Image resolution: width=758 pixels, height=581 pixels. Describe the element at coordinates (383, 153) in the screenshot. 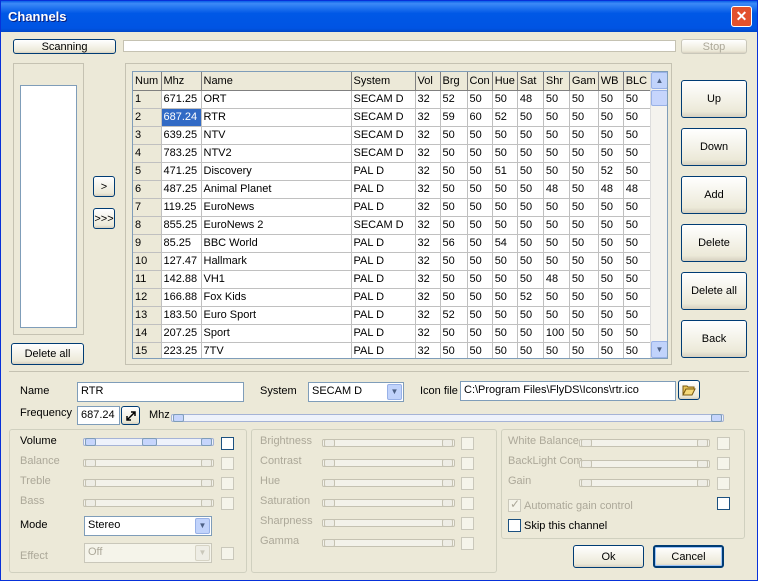

I see `table-cell: SECAM D` at that location.